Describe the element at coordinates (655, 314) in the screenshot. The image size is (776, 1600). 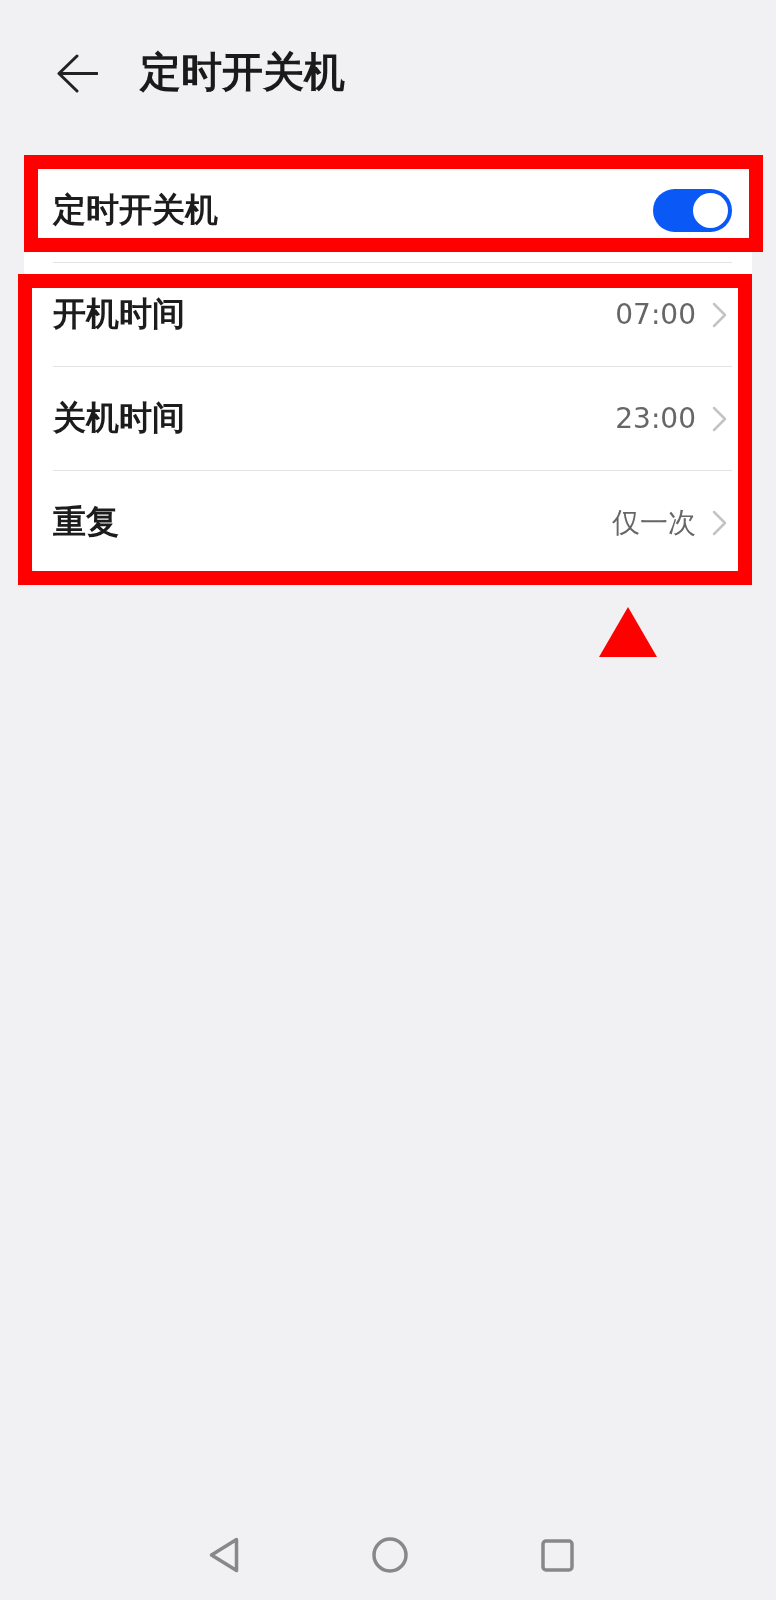
I see `setting-value: 07:00` at that location.